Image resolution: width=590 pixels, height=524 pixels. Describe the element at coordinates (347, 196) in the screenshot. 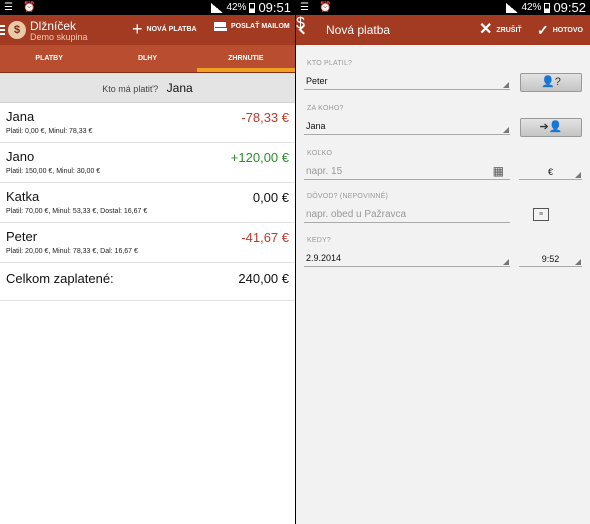

I see `reason-label: DÔVOD? (NEPOVINNÉ)` at that location.